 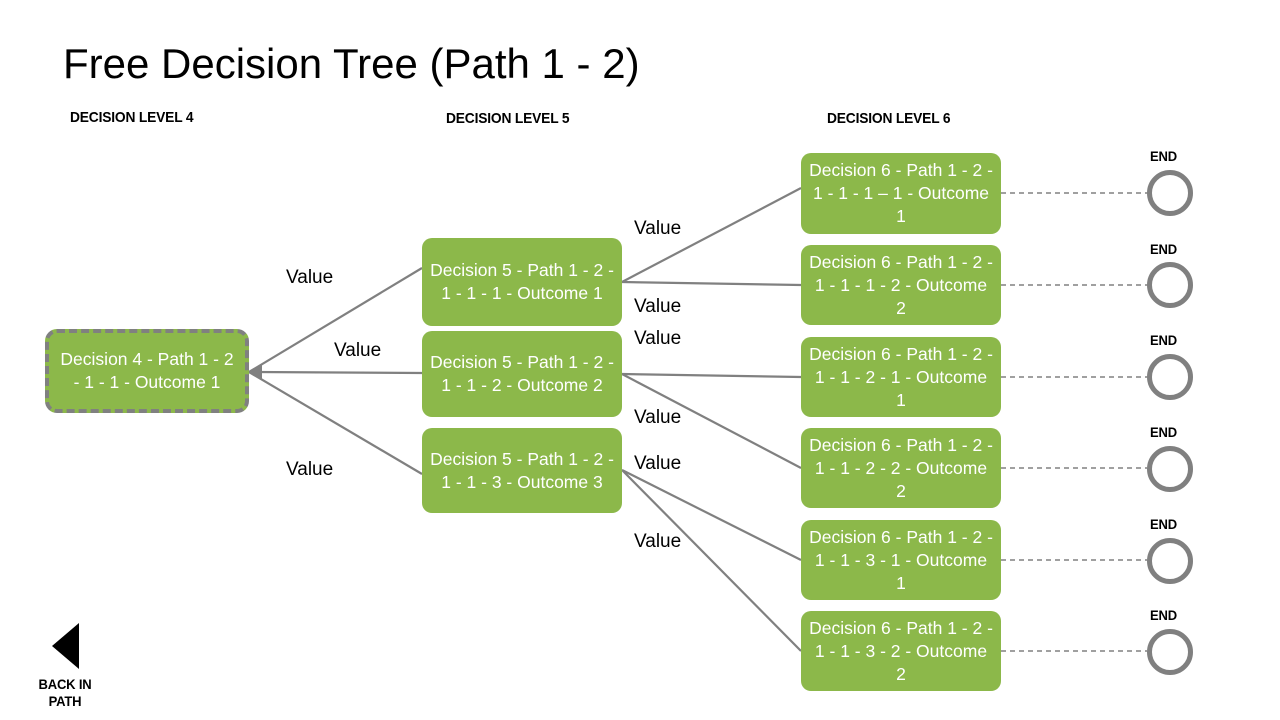 I want to click on decision-level-header-4: DECISION LEVEL 4, so click(x=132, y=117).